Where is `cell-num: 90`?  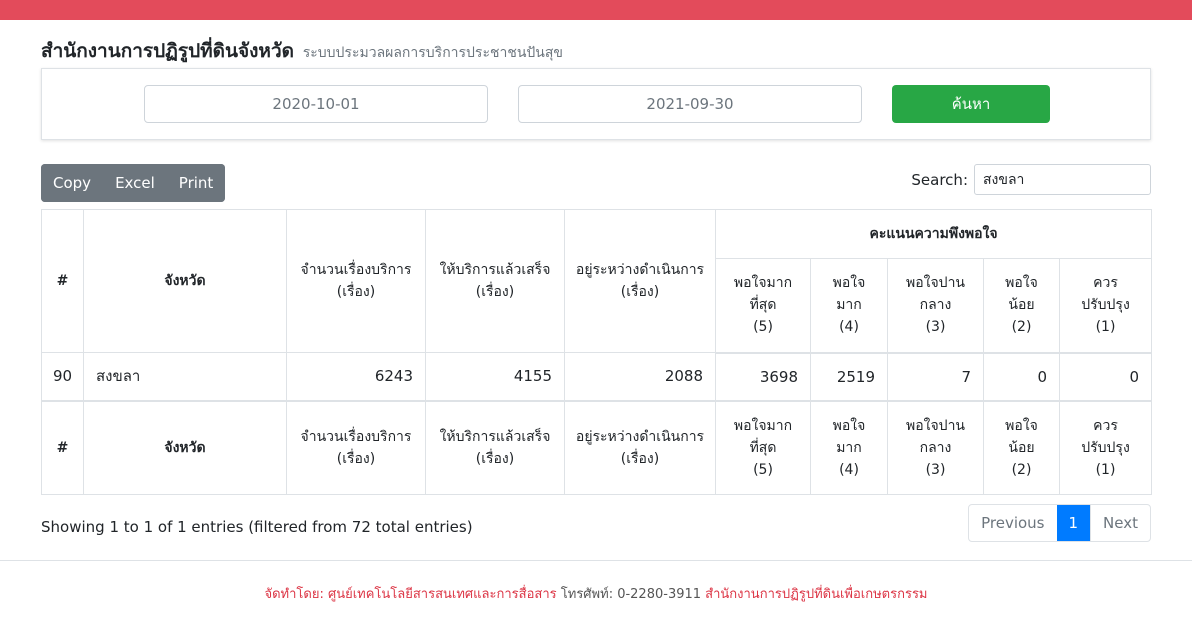 cell-num: 90 is located at coordinates (62, 376).